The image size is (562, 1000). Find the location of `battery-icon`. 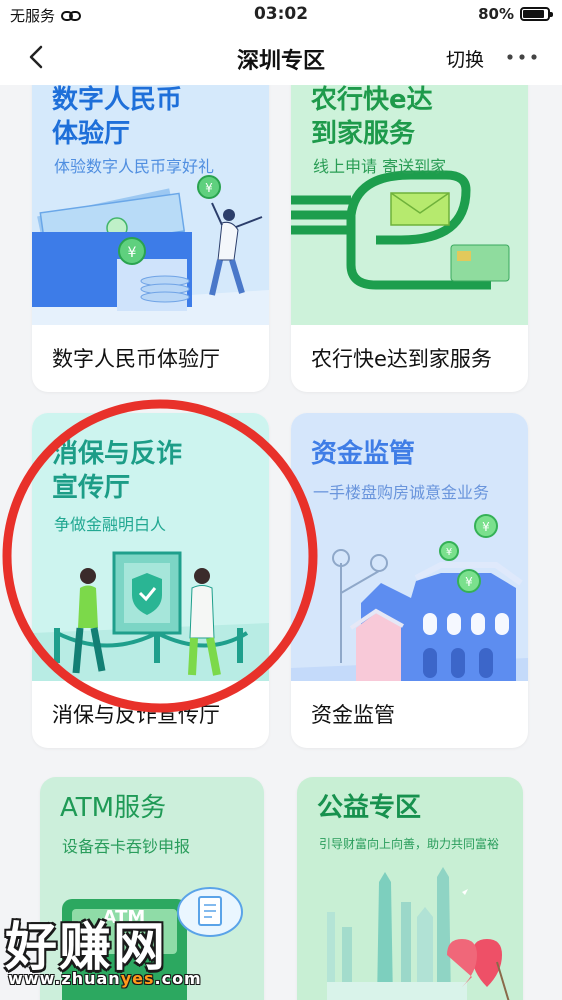

battery-icon is located at coordinates (536, 14).